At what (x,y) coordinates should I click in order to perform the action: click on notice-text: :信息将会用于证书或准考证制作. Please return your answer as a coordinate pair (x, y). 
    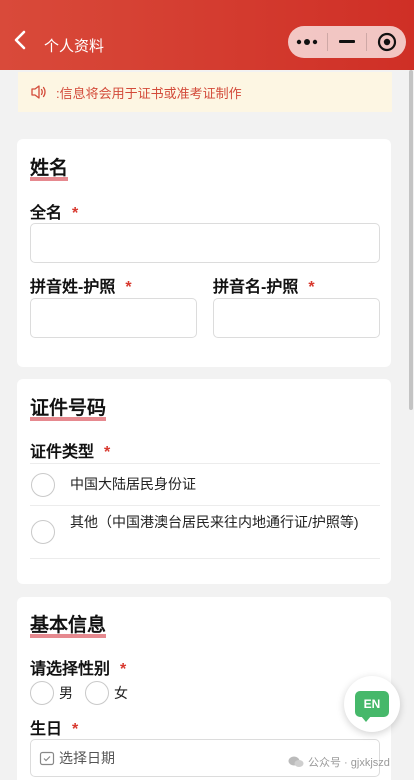
    Looking at the image, I should click on (149, 93).